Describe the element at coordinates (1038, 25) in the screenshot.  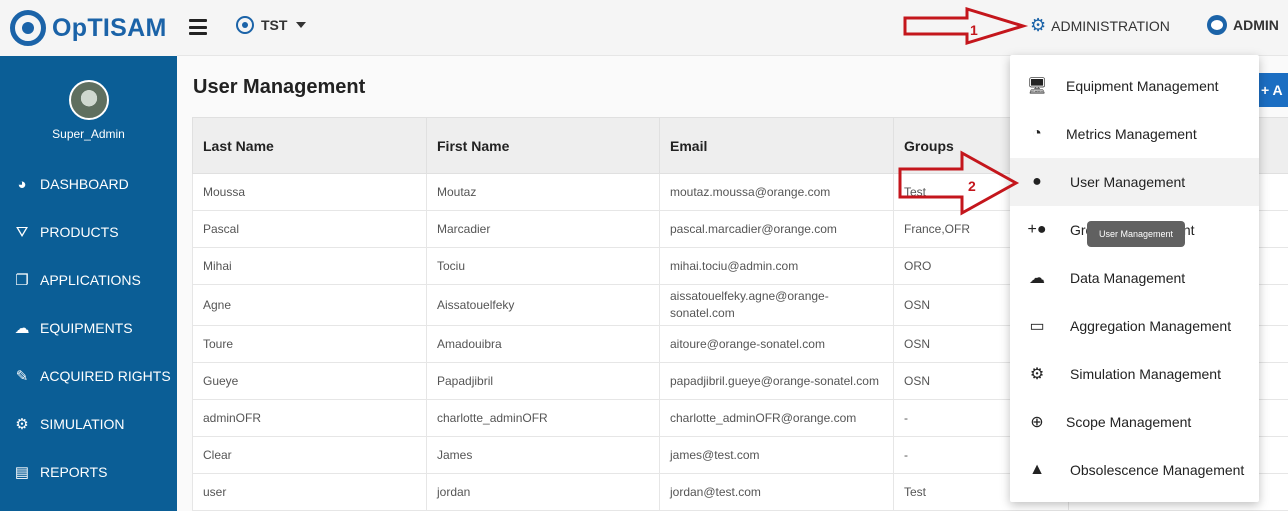
I see `gears-icon: ⚙` at that location.